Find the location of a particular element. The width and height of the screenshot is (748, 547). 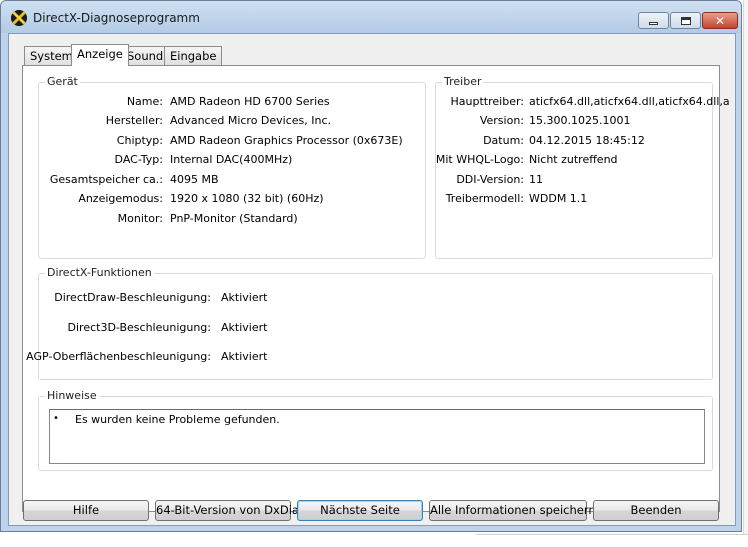

tab-eingabe: Eingabe is located at coordinates (193, 55).